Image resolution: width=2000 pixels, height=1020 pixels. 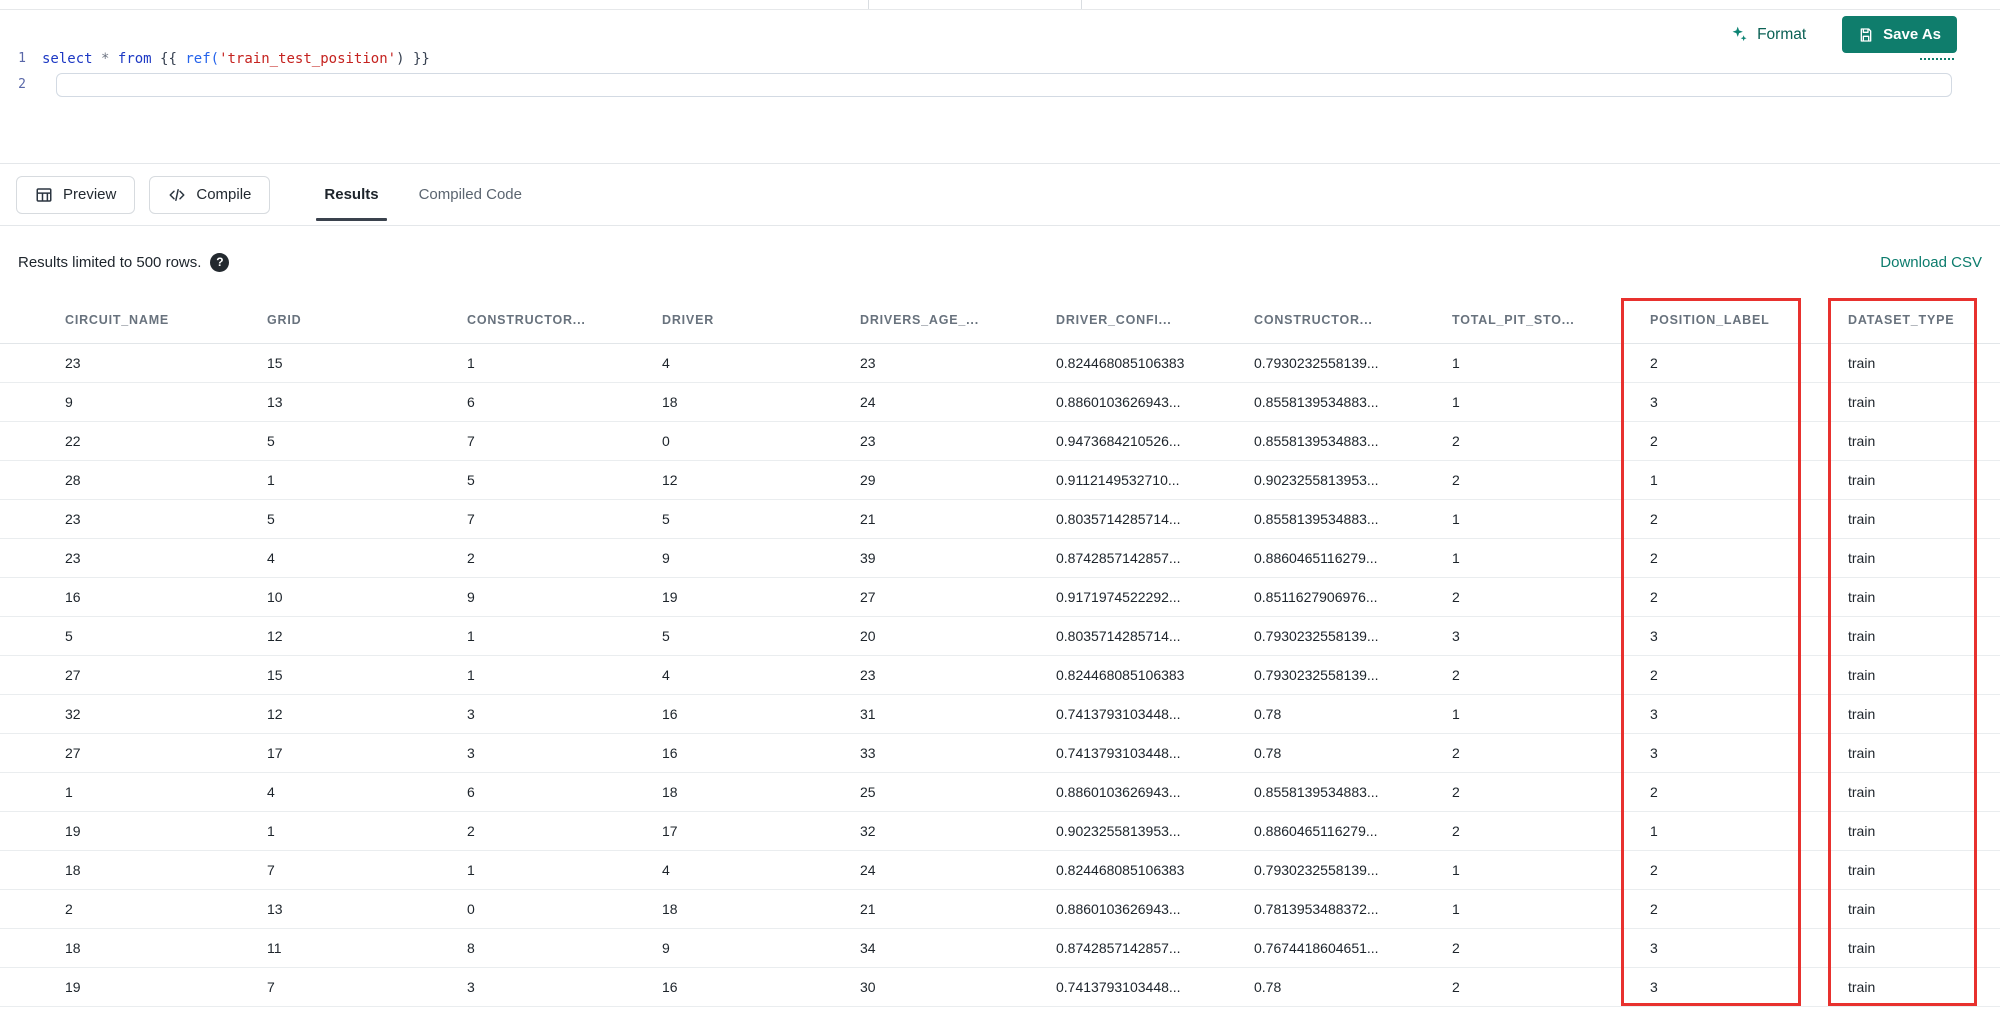 I want to click on table-row: 27 17 3 16 33 0.7413793103448... 0.78 2 3 train, so click(x=1000, y=753).